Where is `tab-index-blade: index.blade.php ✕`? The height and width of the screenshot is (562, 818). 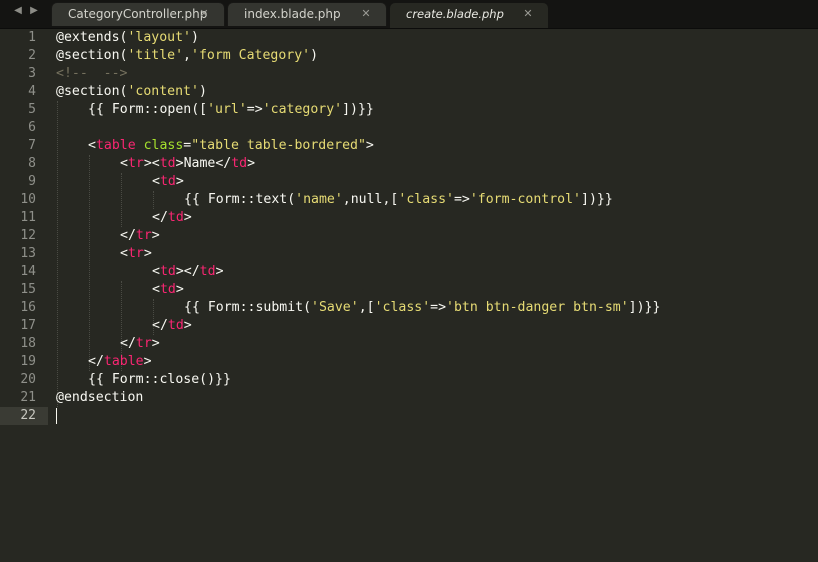 tab-index-blade: index.blade.php ✕ is located at coordinates (307, 14).